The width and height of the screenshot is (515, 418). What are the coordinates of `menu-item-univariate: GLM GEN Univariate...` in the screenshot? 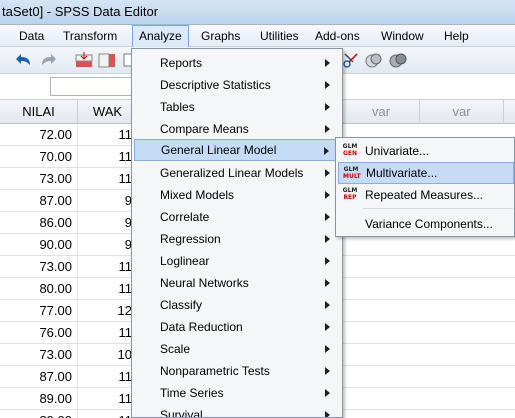 It's located at (426, 151).